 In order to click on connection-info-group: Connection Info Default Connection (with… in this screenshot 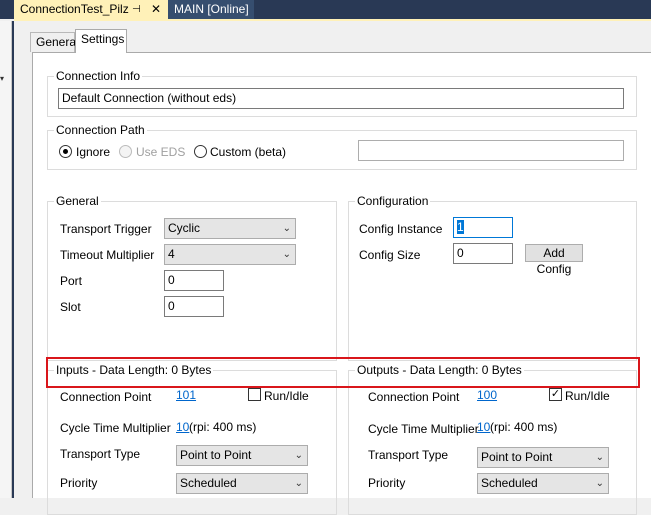, I will do `click(342, 93)`.